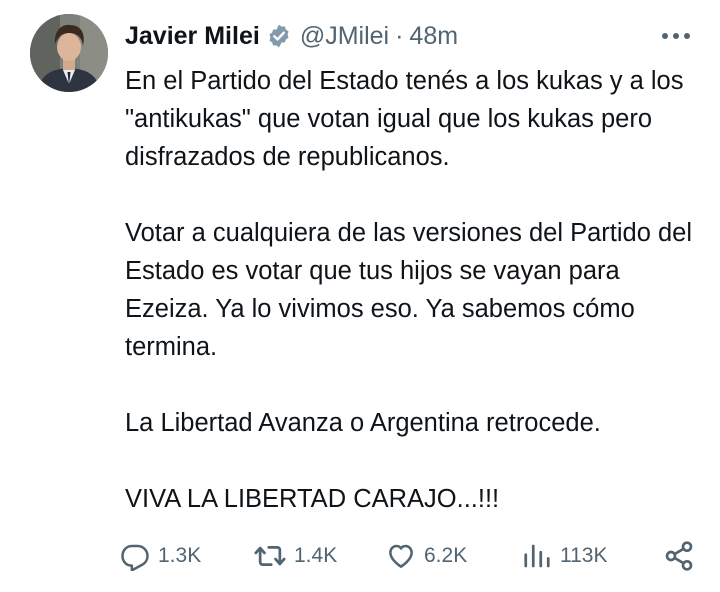 The image size is (720, 592). What do you see at coordinates (279, 36) in the screenshot?
I see `verified-badge-icon` at bounding box center [279, 36].